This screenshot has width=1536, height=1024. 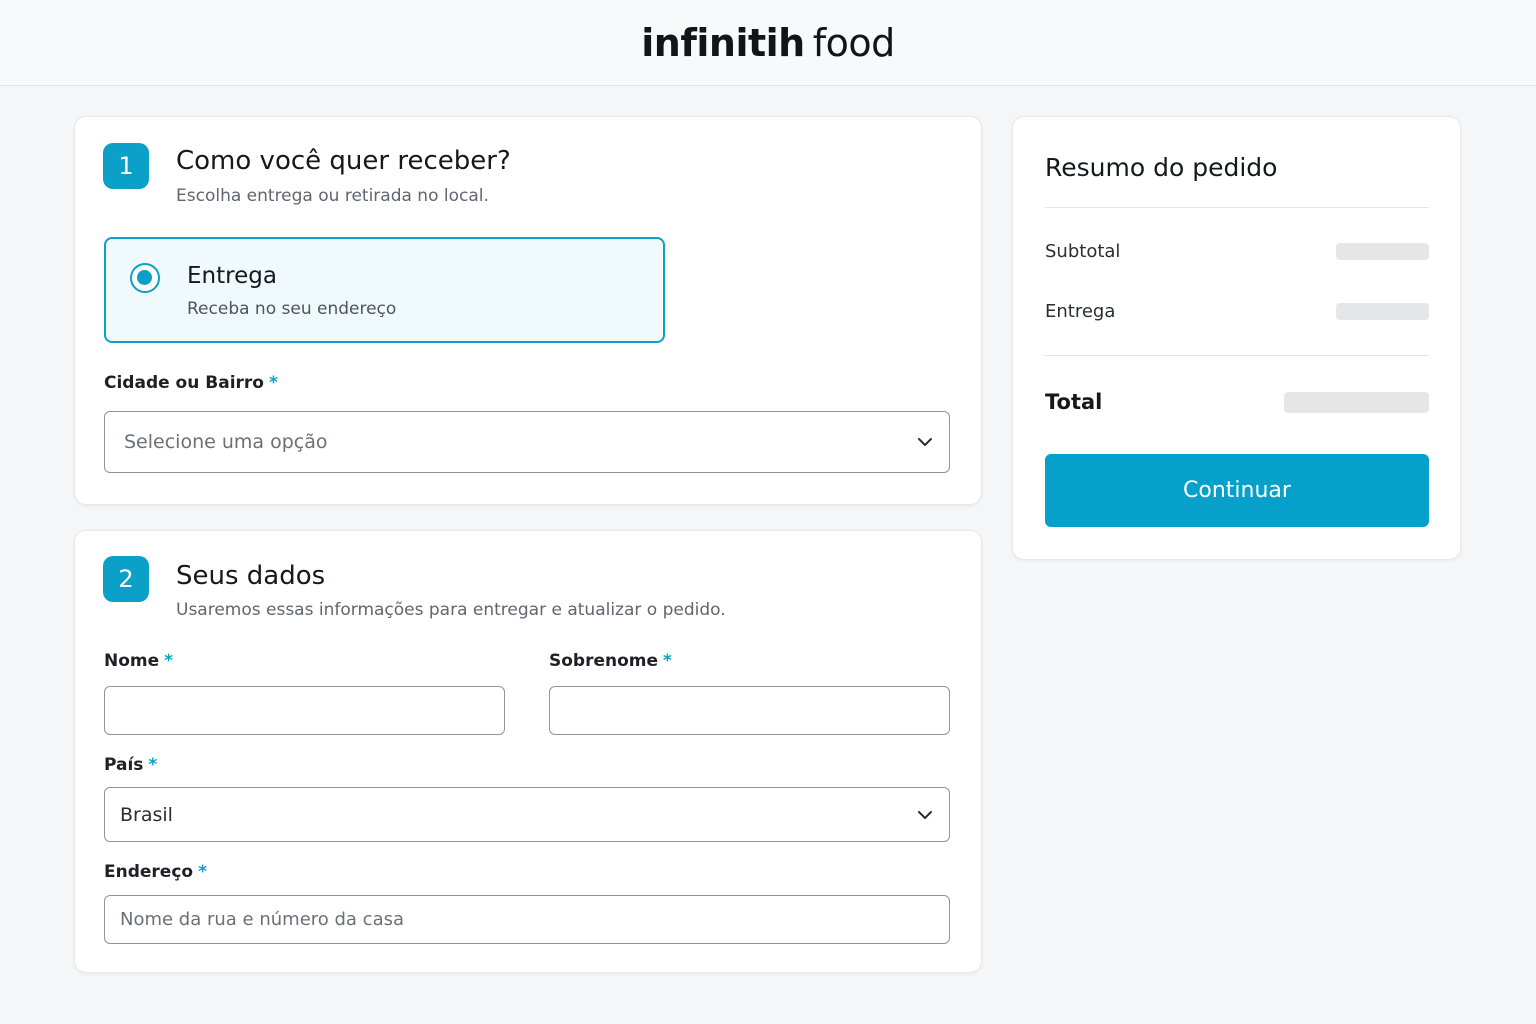 What do you see at coordinates (226, 442) in the screenshot?
I see `city-select-placeholder: Selecione uma opção` at bounding box center [226, 442].